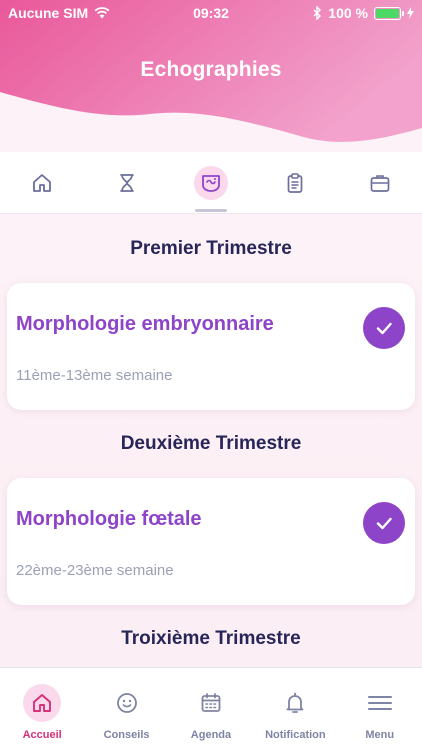 The height and width of the screenshot is (750, 422). I want to click on ultrasound-icon, so click(211, 183).